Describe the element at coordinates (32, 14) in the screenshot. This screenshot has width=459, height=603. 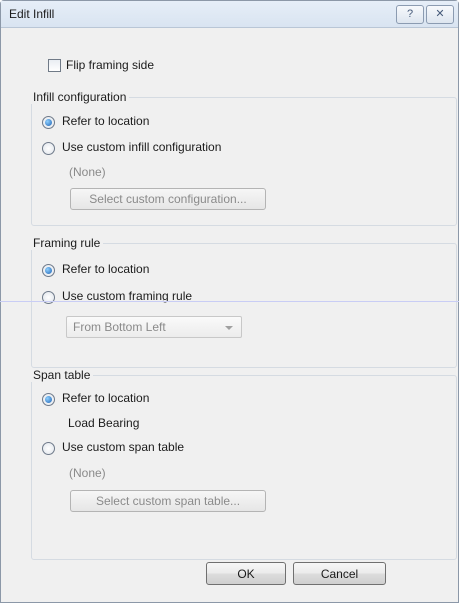
I see `window-title: Edit Infill` at that location.